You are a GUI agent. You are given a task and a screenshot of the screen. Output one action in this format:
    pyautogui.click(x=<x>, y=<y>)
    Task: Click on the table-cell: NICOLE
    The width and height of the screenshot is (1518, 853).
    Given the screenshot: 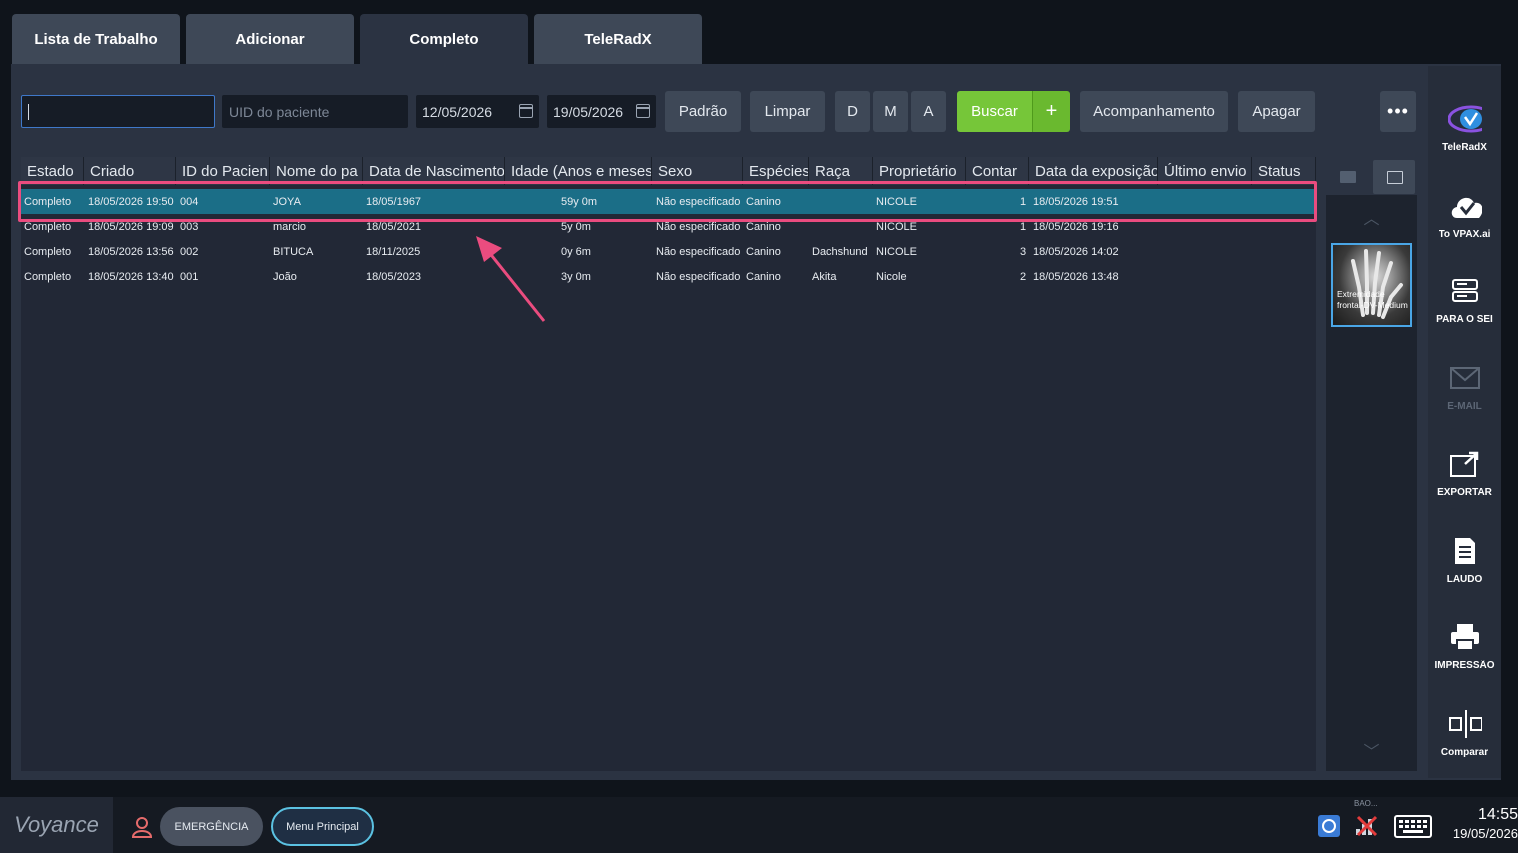 What is the action you would take?
    pyautogui.click(x=896, y=251)
    